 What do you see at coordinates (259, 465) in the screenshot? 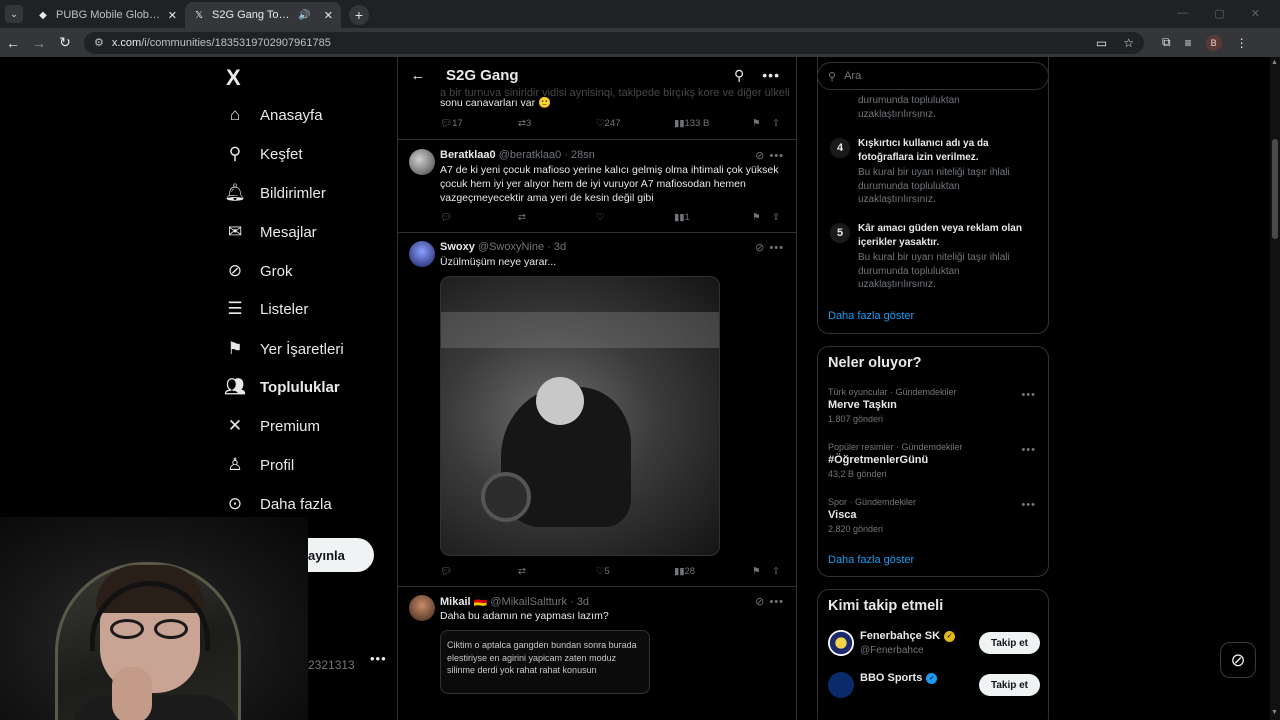
I see `nav-profile: ♙ Profil` at bounding box center [259, 465].